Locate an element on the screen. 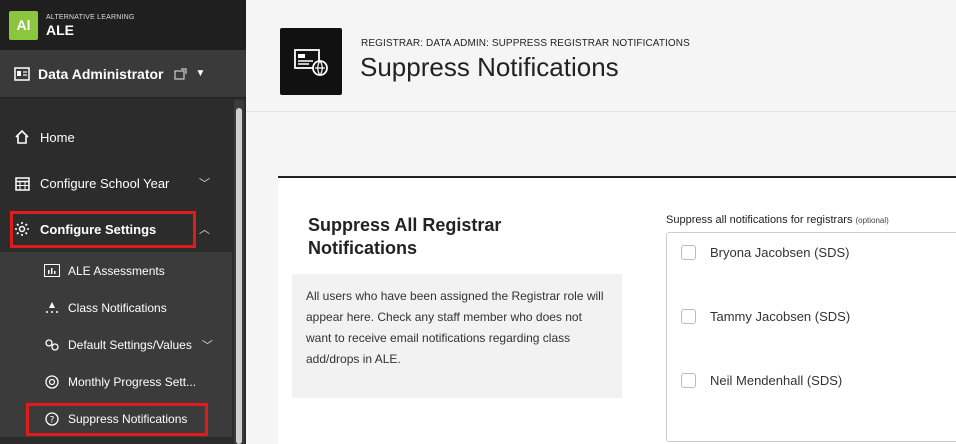 The width and height of the screenshot is (956, 444). registrar-option: Tammy Jacobsen (SDS) is located at coordinates (765, 316).